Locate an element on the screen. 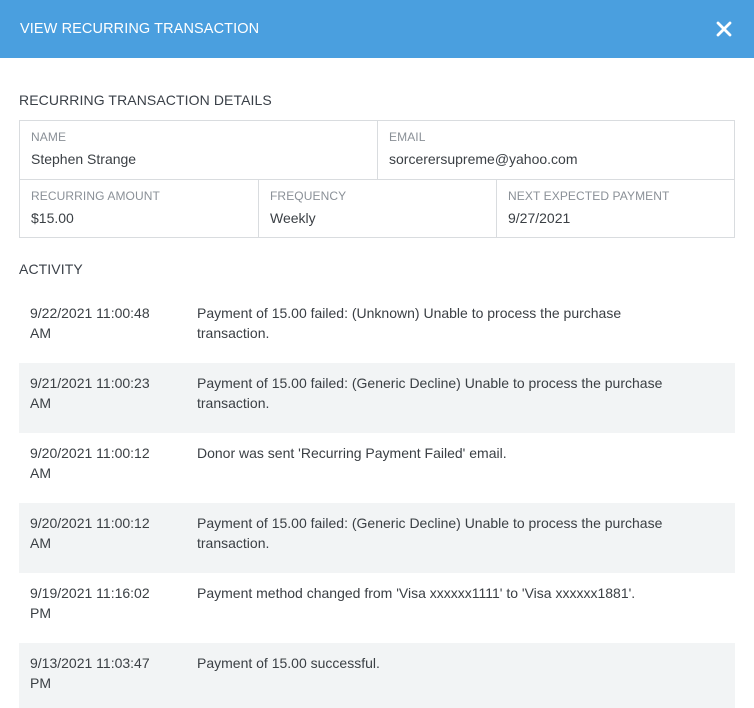  email-cell: EMAIL sorcerersupreme@yahoo.com is located at coordinates (555, 150).